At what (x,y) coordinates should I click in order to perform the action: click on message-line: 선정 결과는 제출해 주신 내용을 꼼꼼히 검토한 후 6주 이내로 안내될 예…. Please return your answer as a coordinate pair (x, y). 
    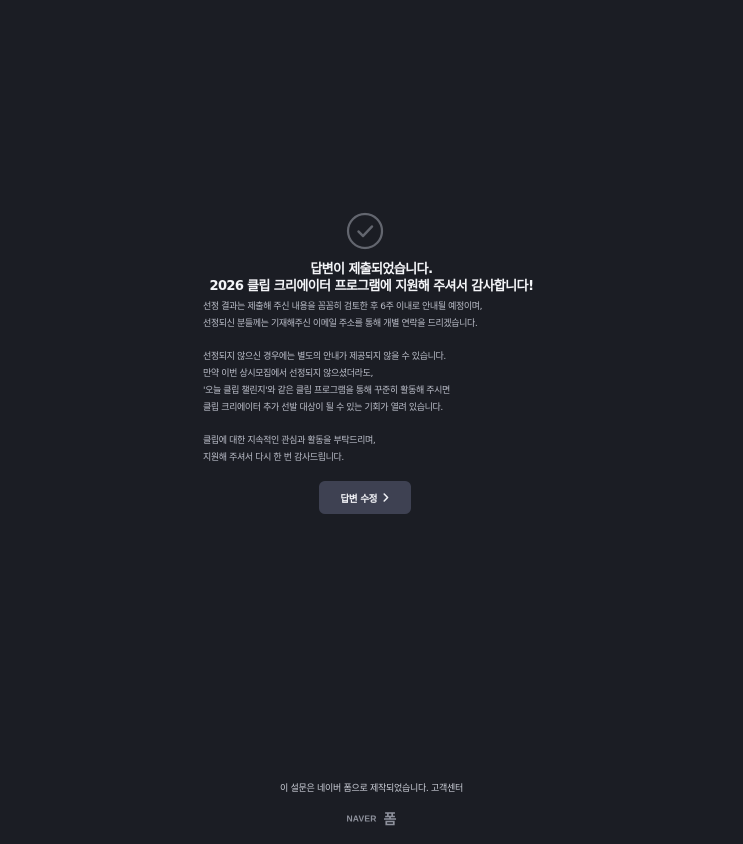
    Looking at the image, I should click on (343, 307).